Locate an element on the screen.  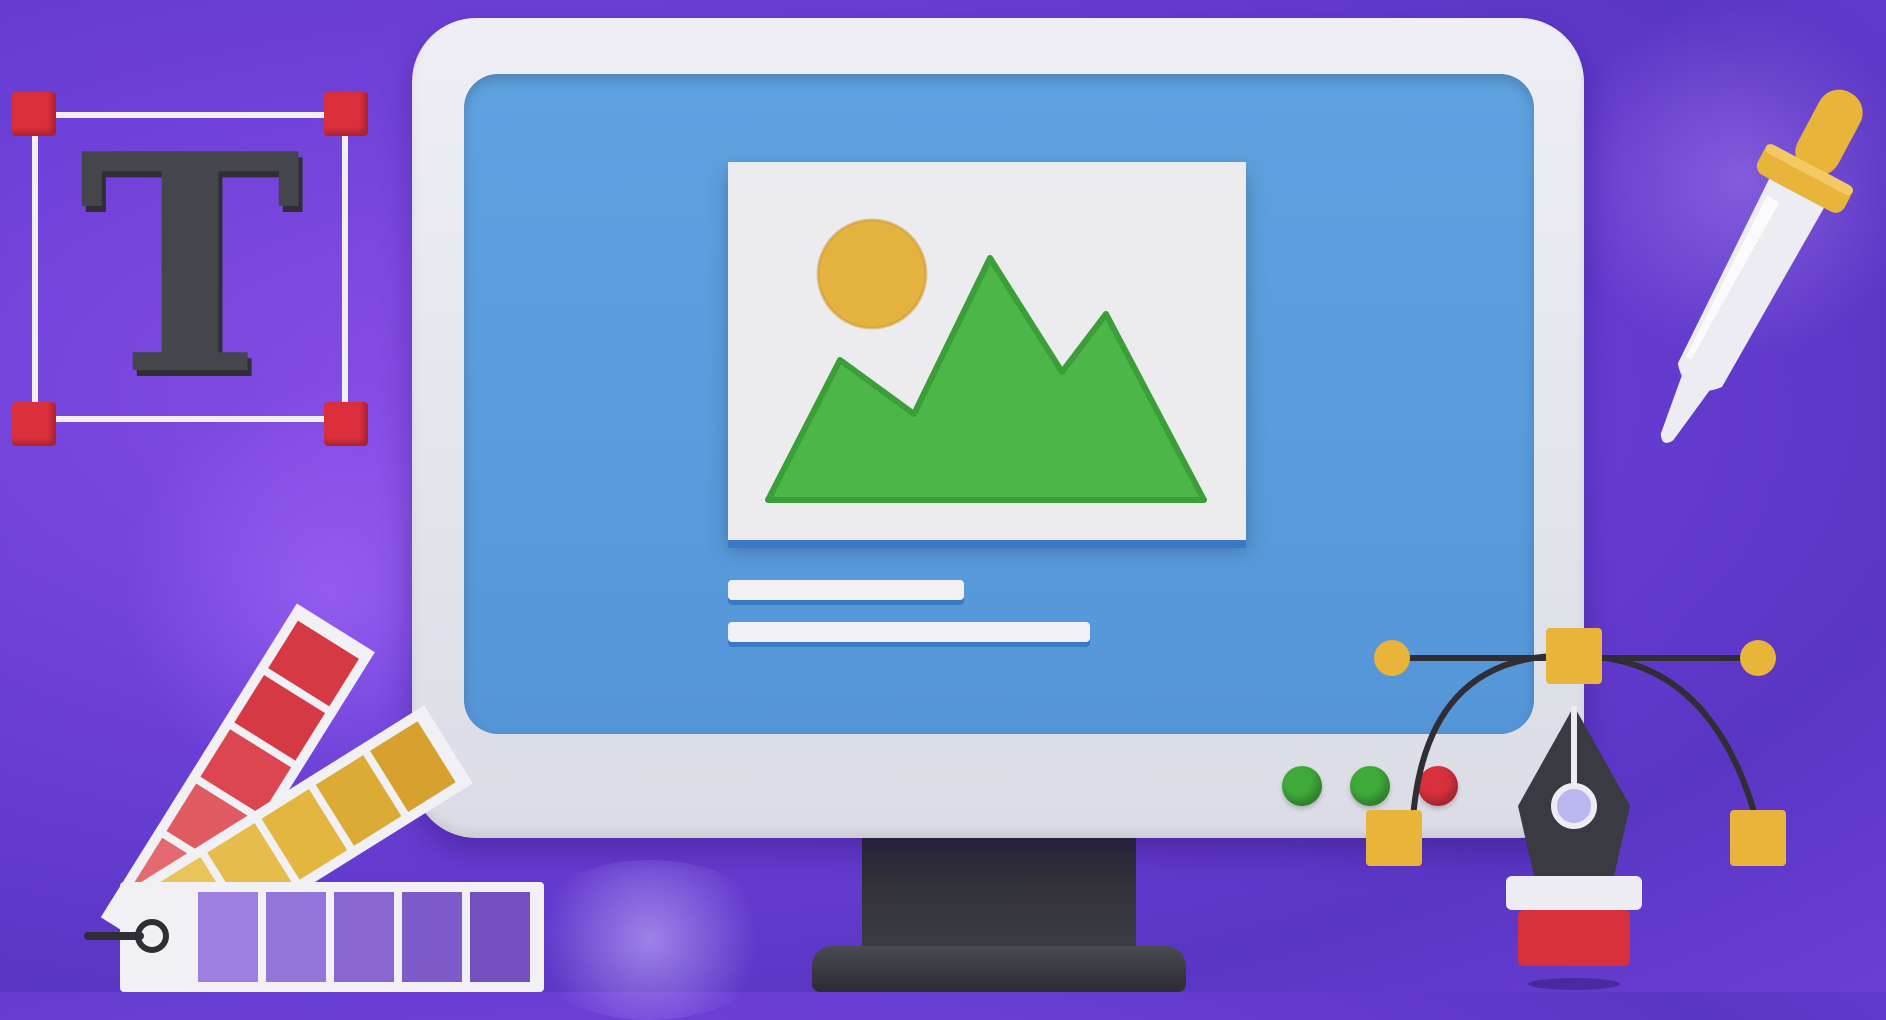
color-swatch-icon is located at coordinates (330, 781).